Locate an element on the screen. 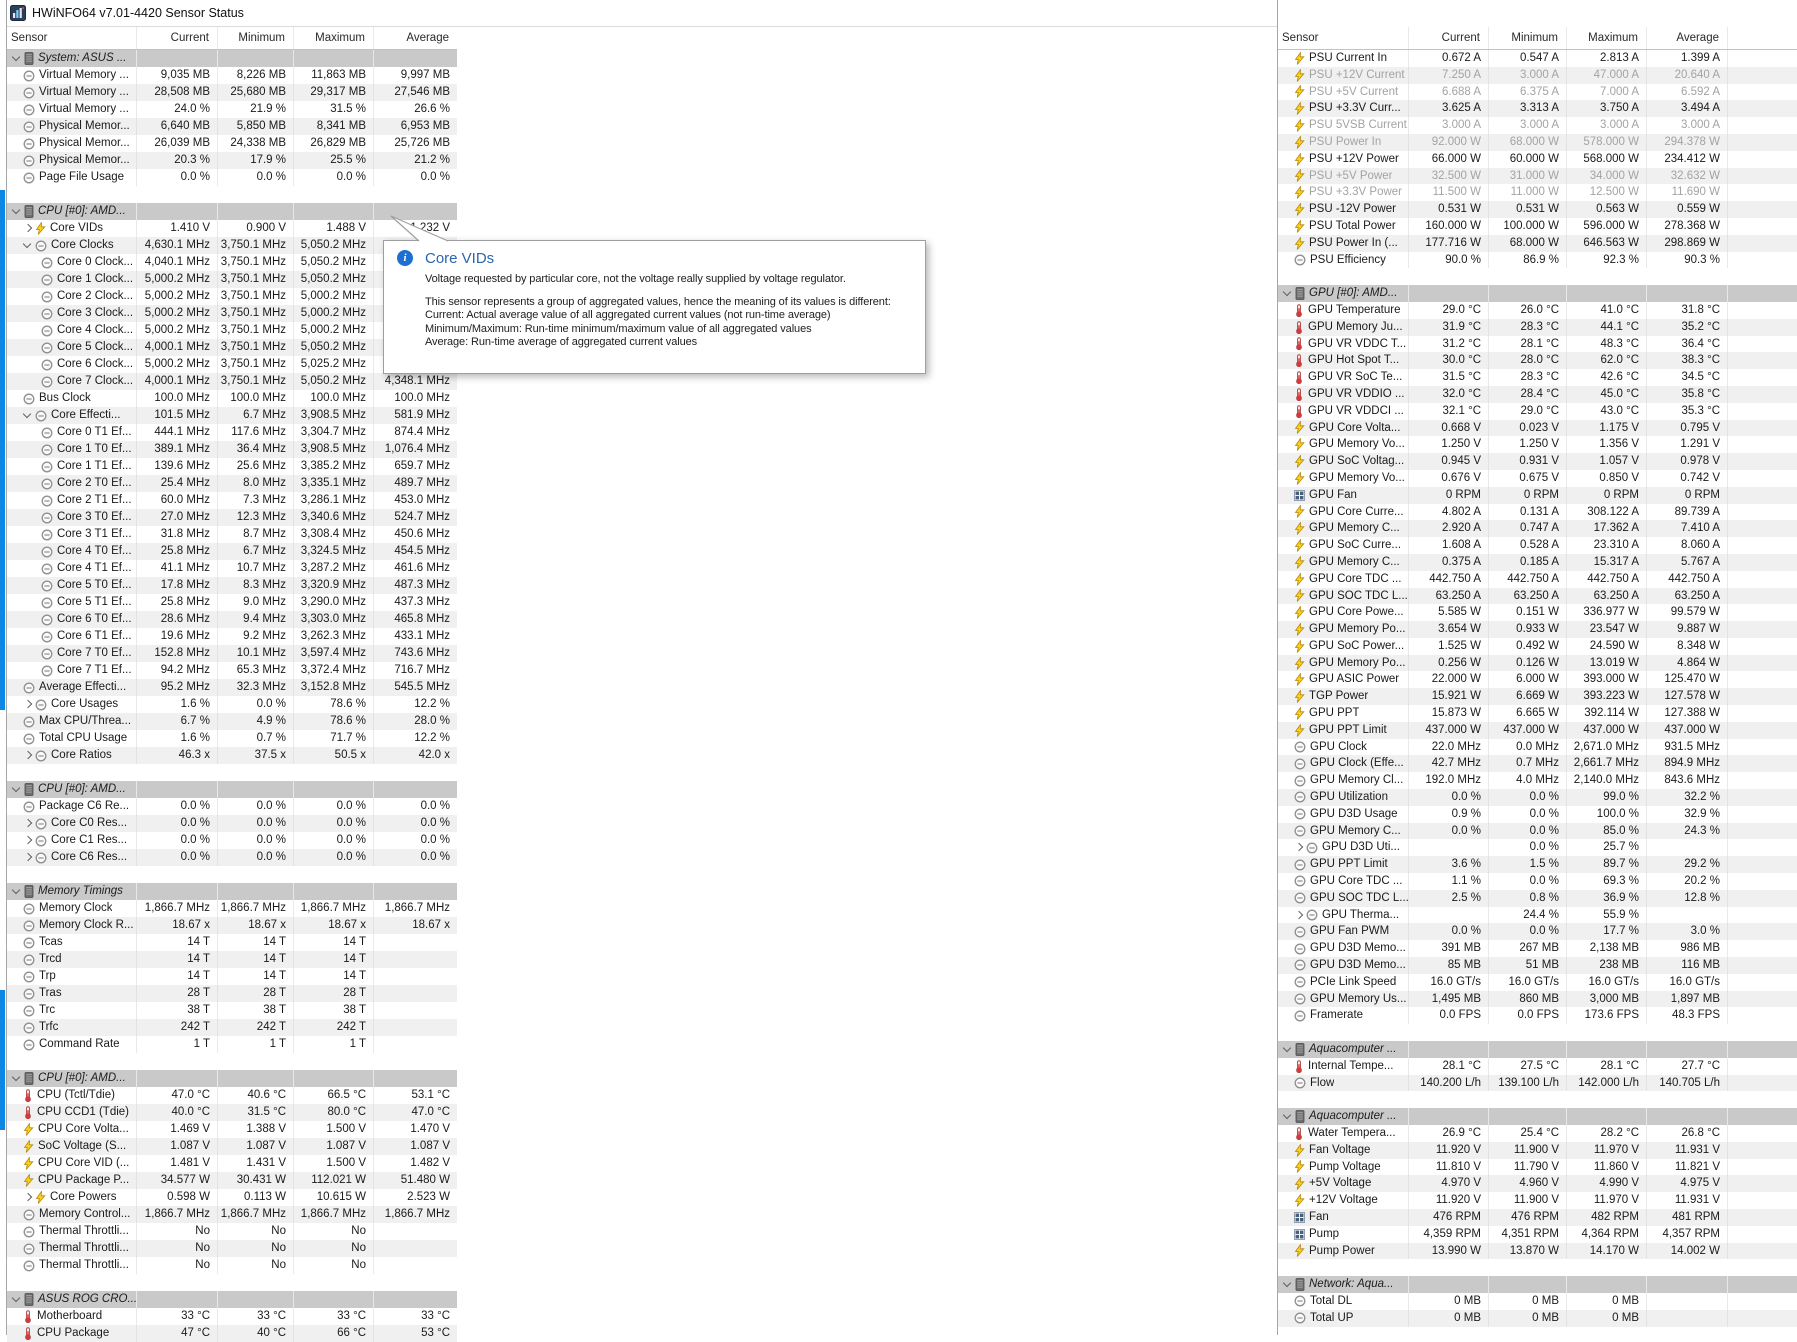 The height and width of the screenshot is (1342, 1797). sensor-row: GPU PPT 15.873 W 6.665 W 392.114 W 127.388 W is located at coordinates (1537, 713).